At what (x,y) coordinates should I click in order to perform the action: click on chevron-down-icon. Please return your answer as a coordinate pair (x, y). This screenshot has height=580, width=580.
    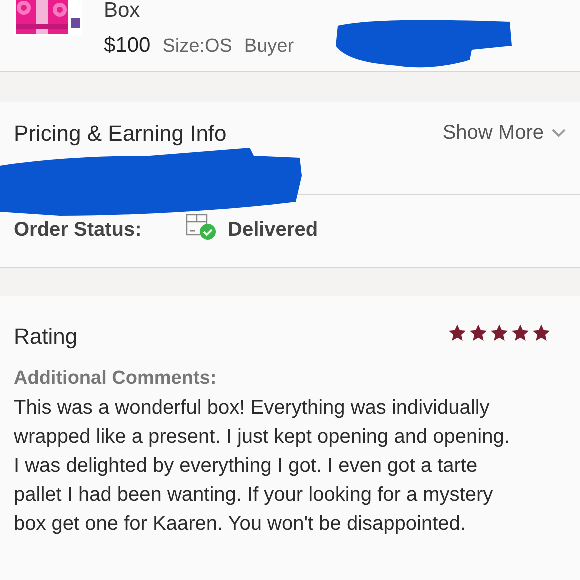
    Looking at the image, I should click on (559, 133).